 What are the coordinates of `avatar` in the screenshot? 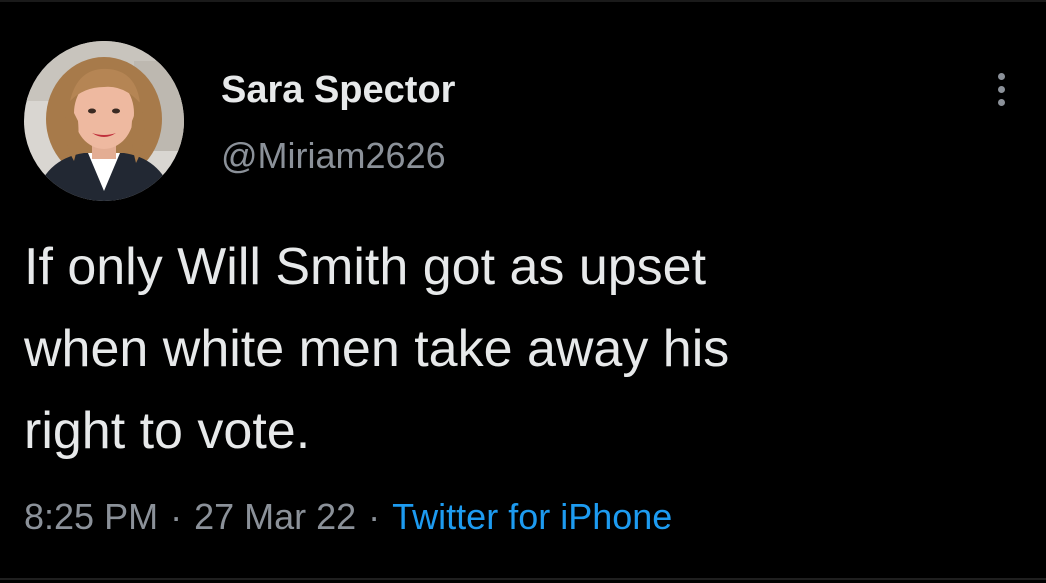 It's located at (104, 121).